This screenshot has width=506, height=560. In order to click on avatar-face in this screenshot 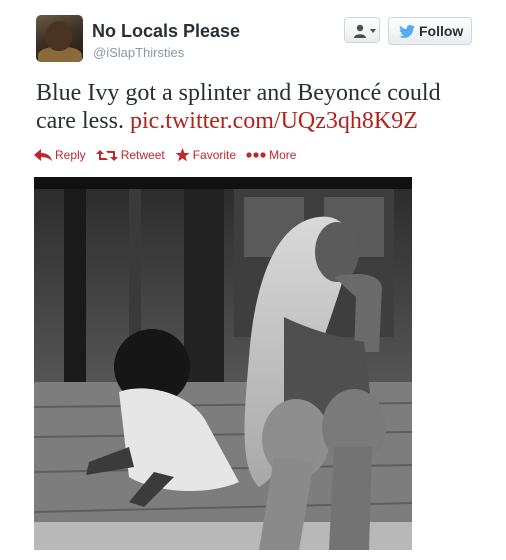, I will do `click(59, 36)`.